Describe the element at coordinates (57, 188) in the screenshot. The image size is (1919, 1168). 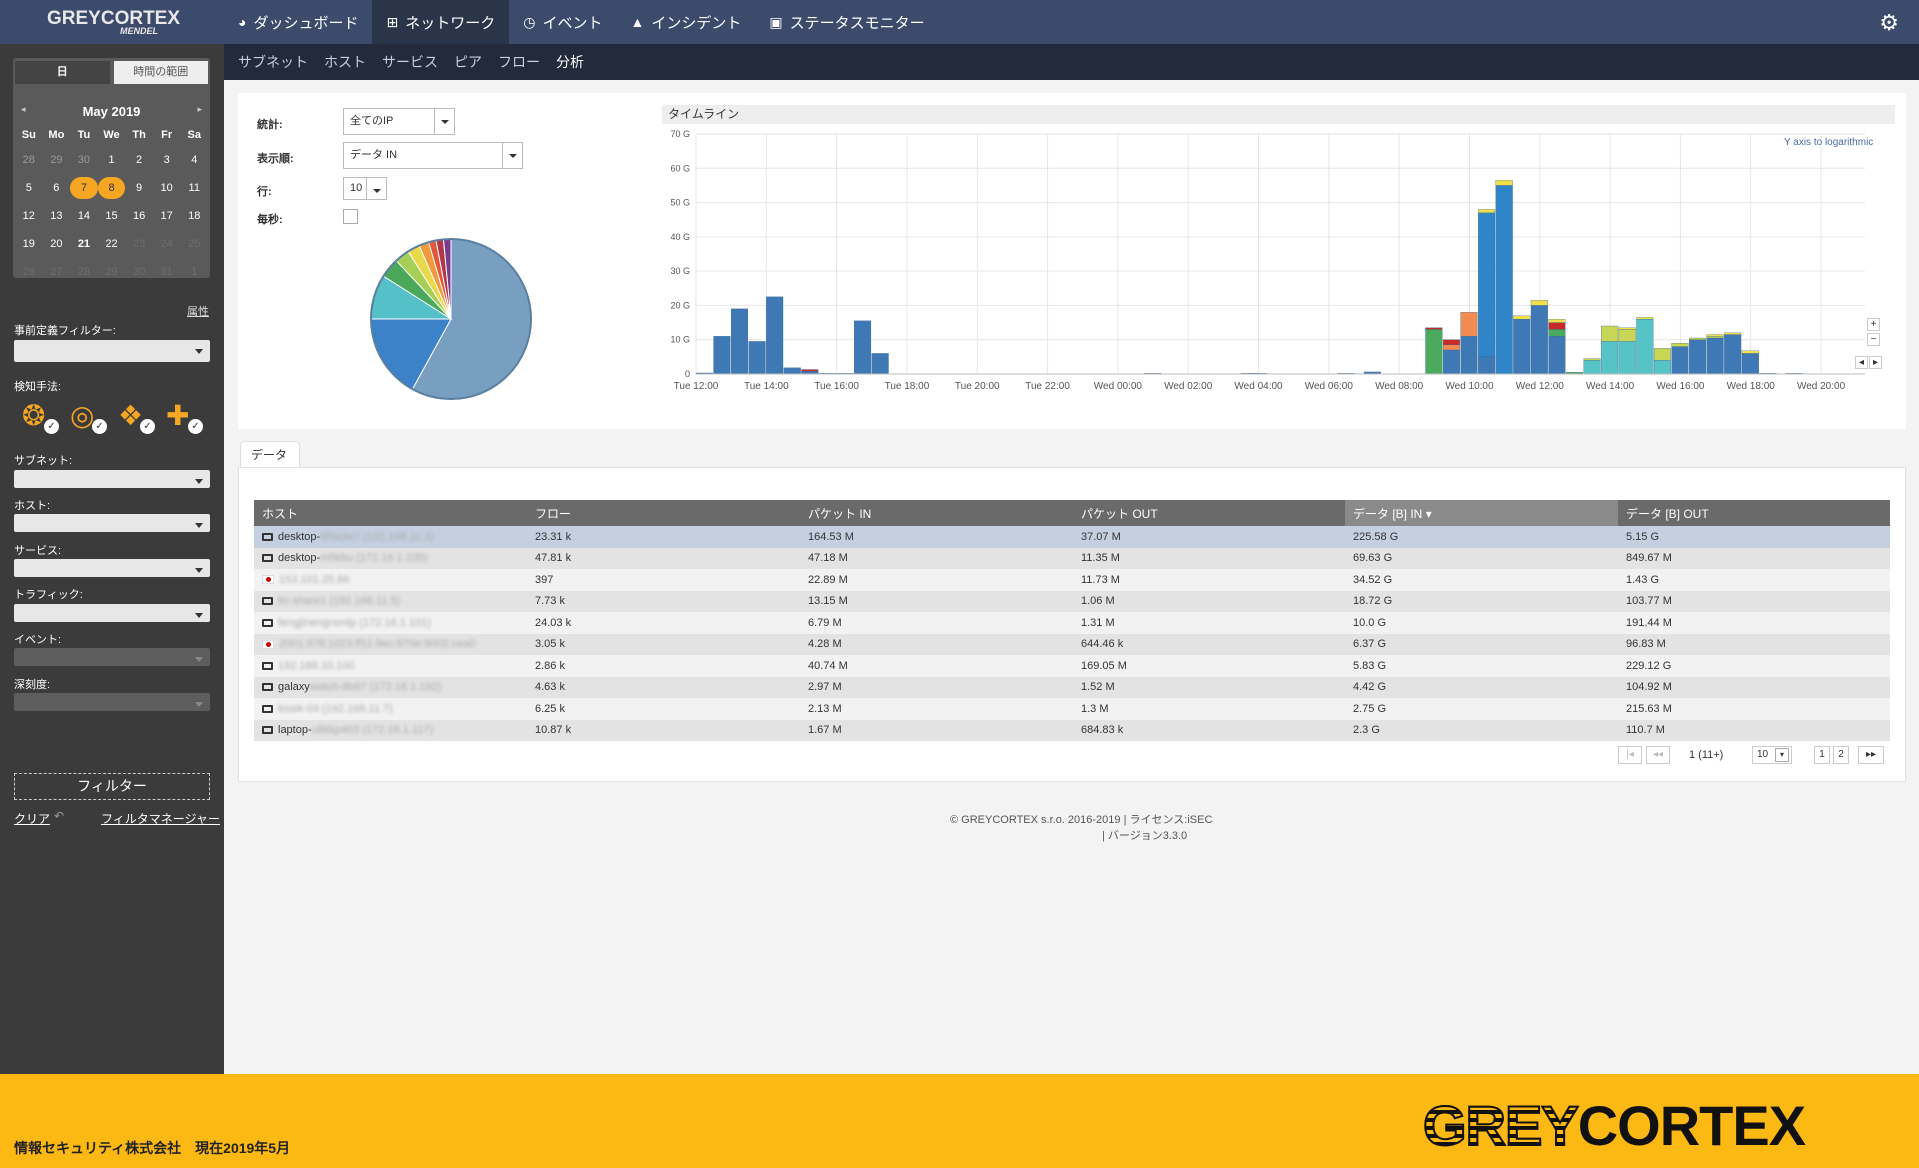
I see `calendar-day: 6` at that location.